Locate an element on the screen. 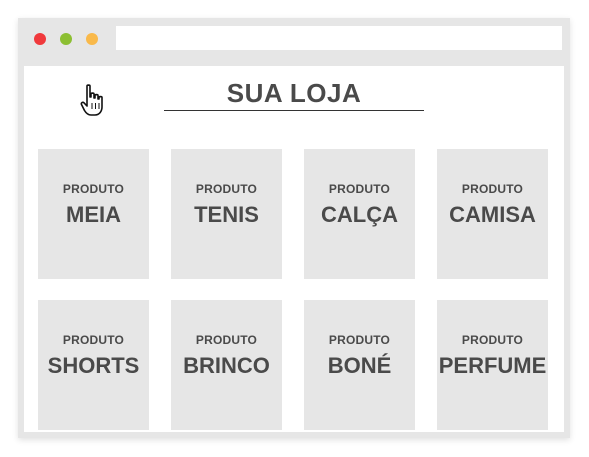 The height and width of the screenshot is (457, 589). title-underline is located at coordinates (294, 110).